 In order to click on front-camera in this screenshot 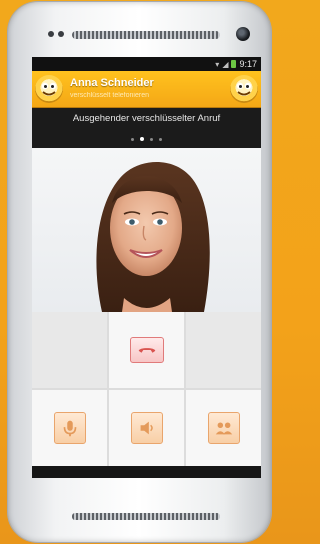, I will do `click(243, 34)`.